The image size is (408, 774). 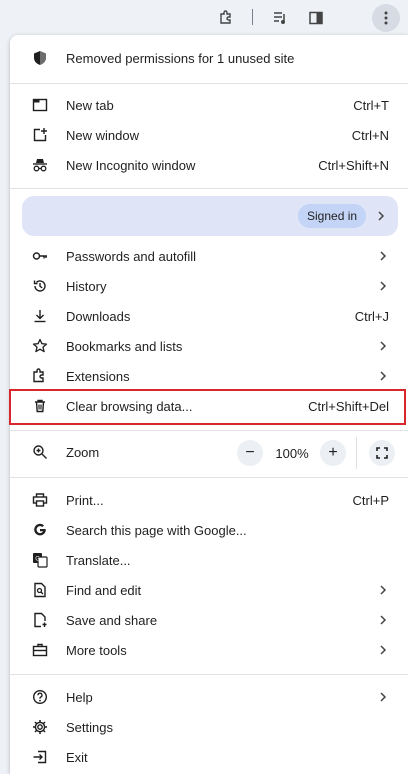 I want to click on zoom-out-button: −, so click(x=250, y=453).